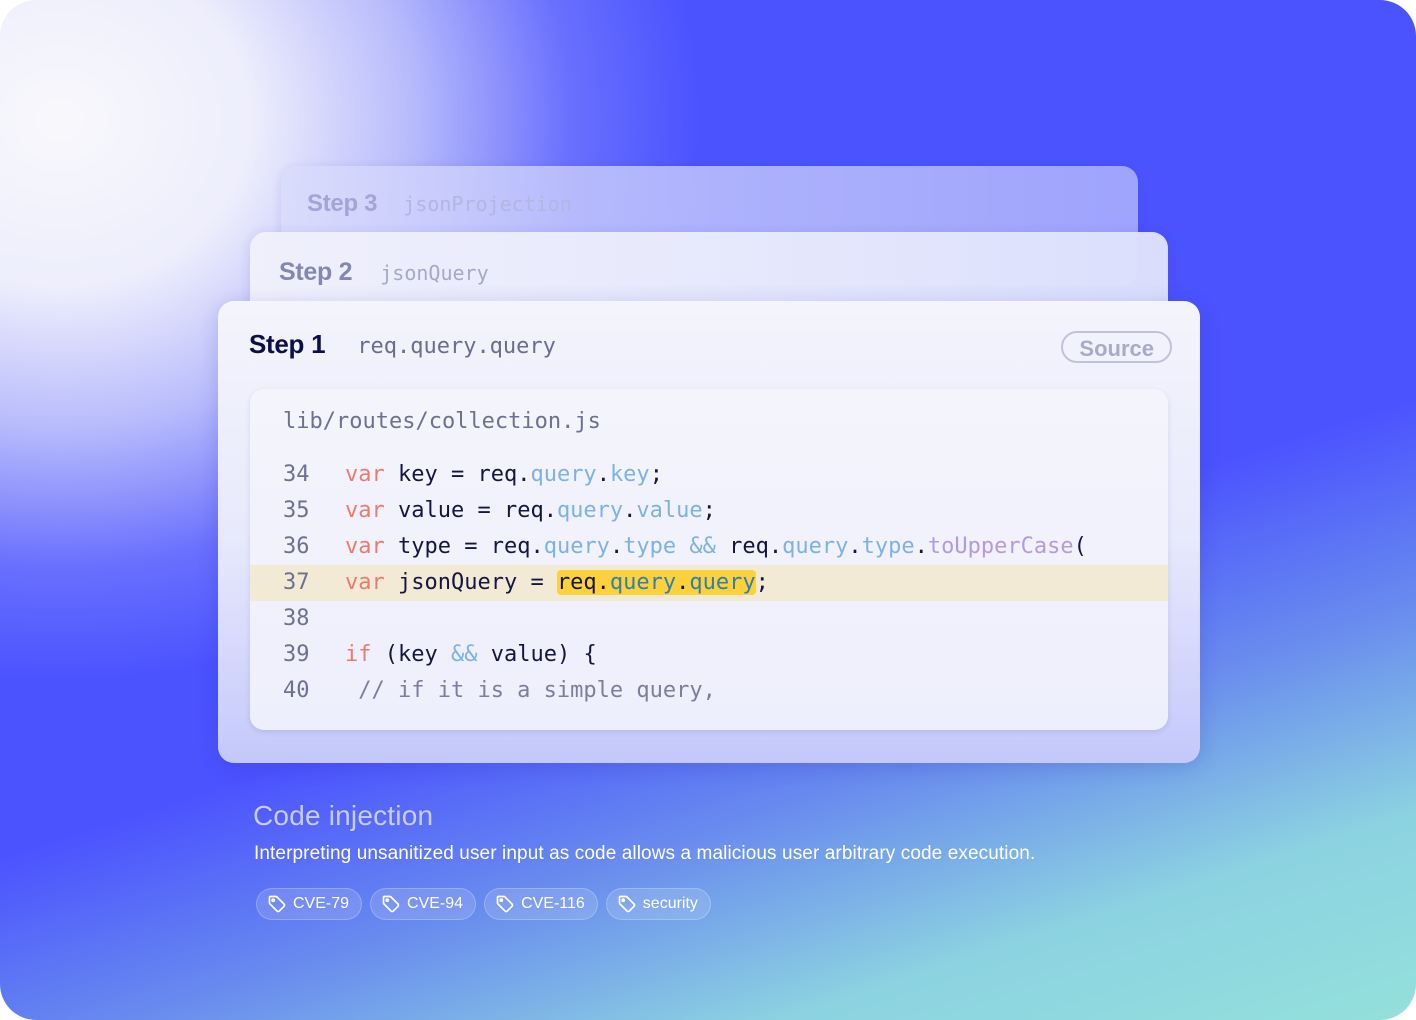  I want to click on line-source: var value = req.query.value;, so click(530, 511).